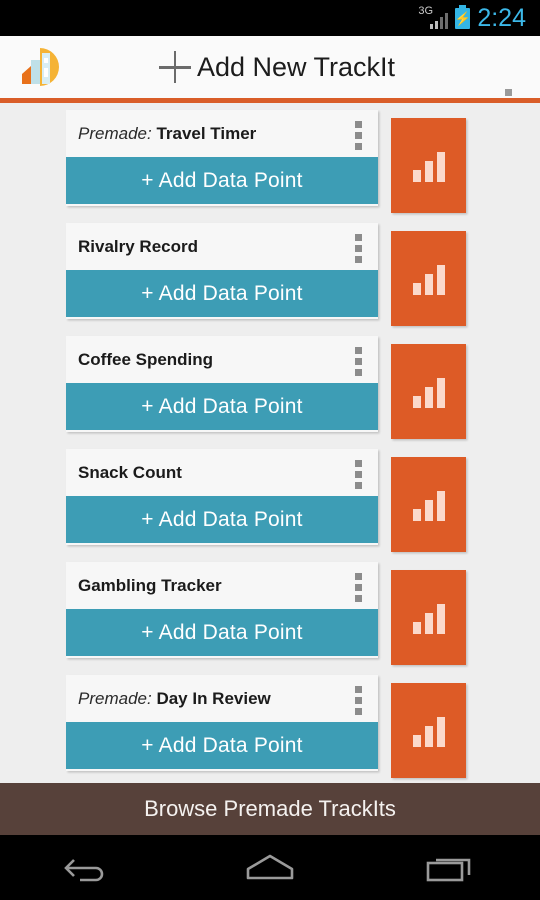  I want to click on battery-charging-icon: ⚡, so click(462, 16).